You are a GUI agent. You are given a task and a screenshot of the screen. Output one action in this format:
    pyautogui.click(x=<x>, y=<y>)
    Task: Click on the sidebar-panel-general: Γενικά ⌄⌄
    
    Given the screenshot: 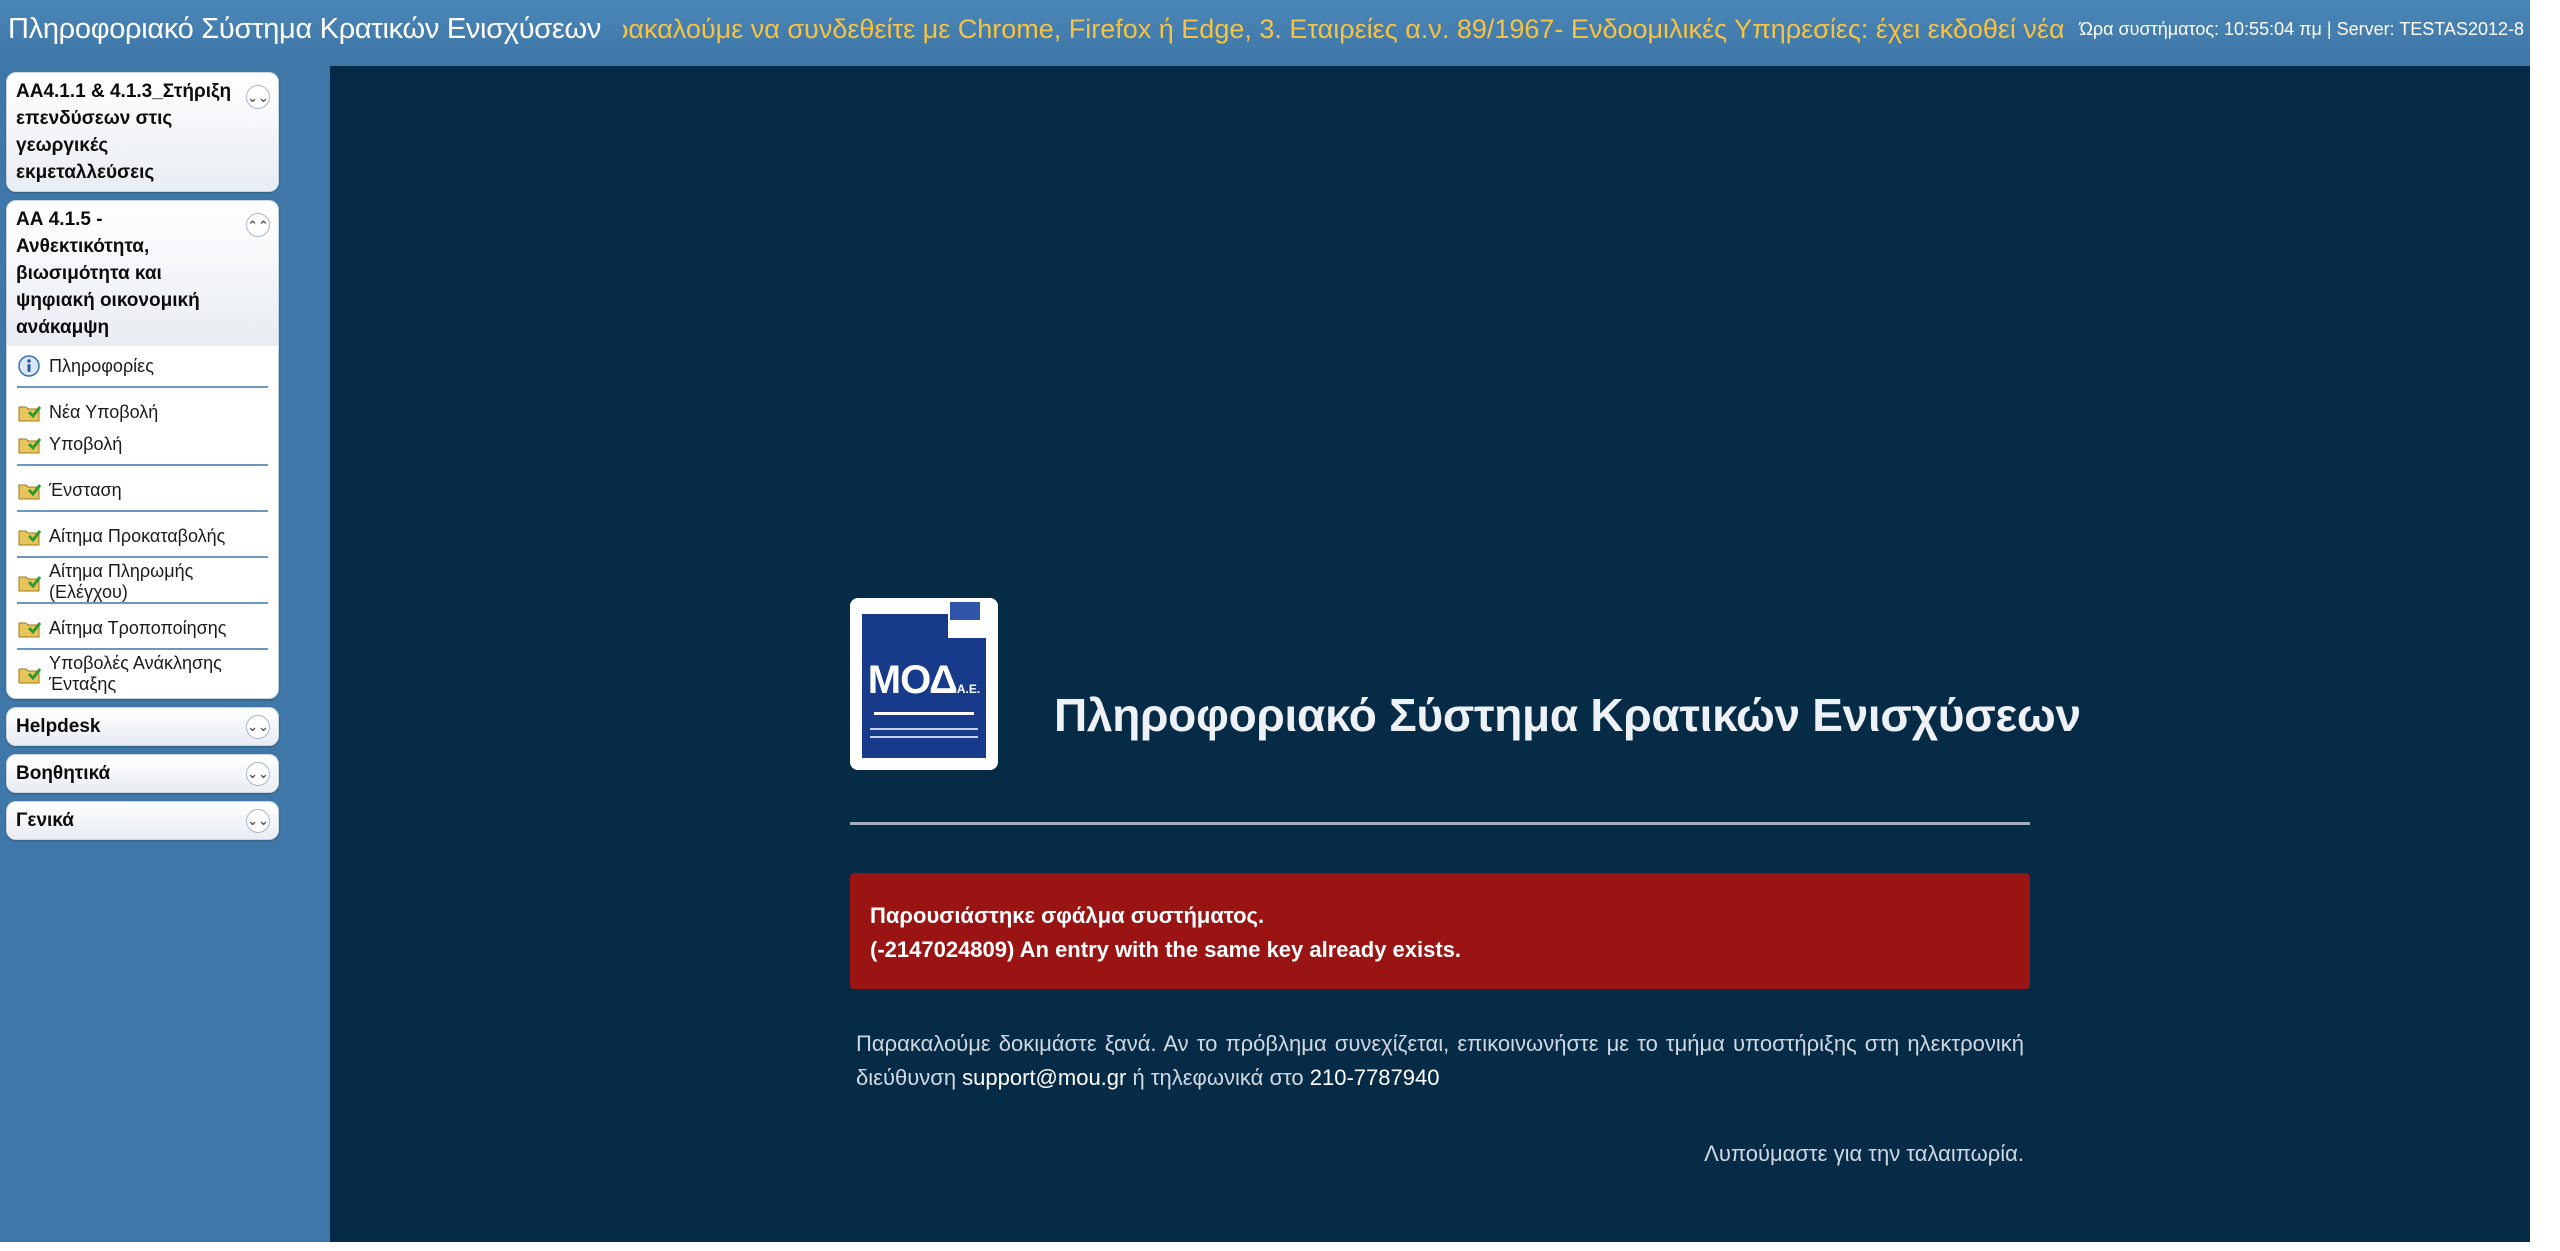 What is the action you would take?
    pyautogui.click(x=142, y=820)
    